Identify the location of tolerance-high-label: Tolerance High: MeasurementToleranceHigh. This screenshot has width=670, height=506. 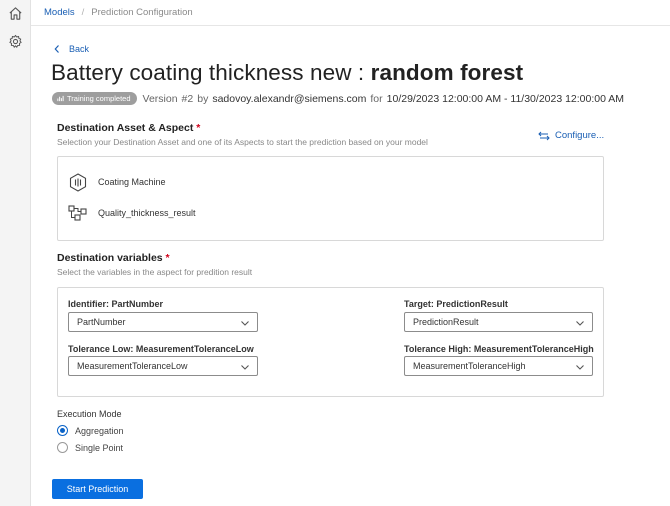
(499, 349).